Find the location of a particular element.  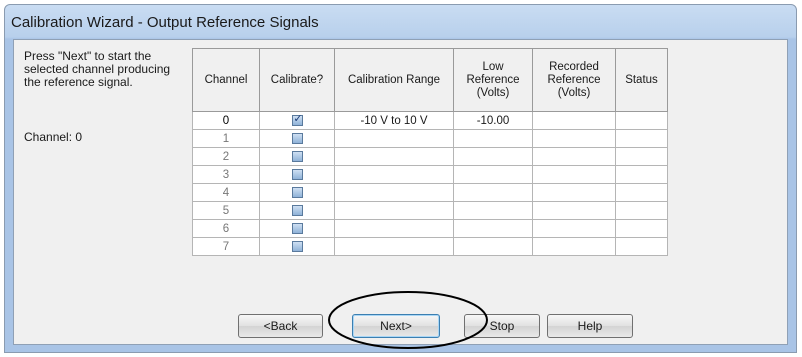

channel-cell: 0 is located at coordinates (226, 120).